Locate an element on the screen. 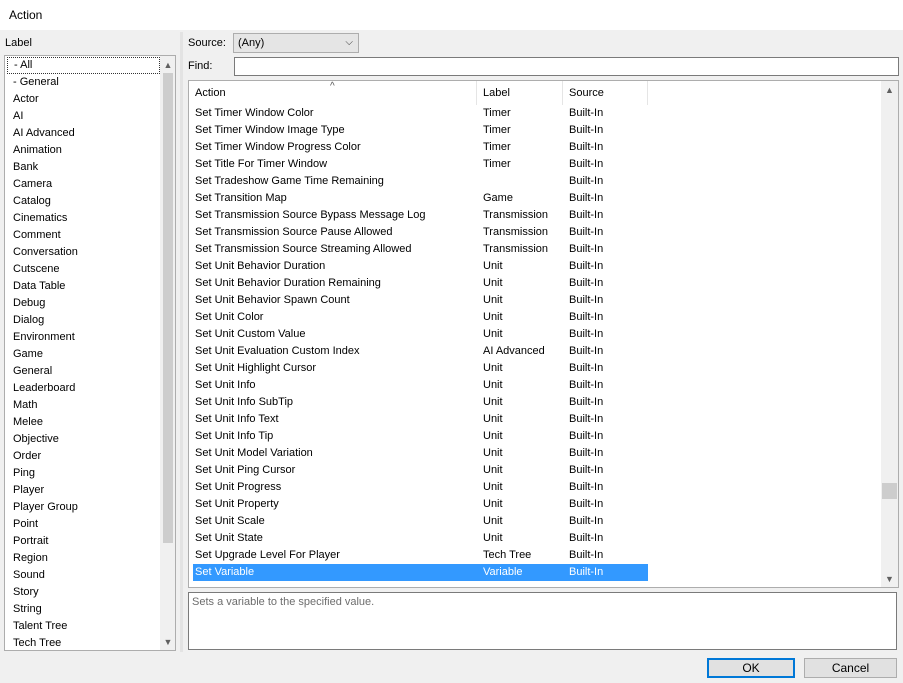 Image resolution: width=903 pixels, height=683 pixels. table-scroll-thumb is located at coordinates (889, 491).